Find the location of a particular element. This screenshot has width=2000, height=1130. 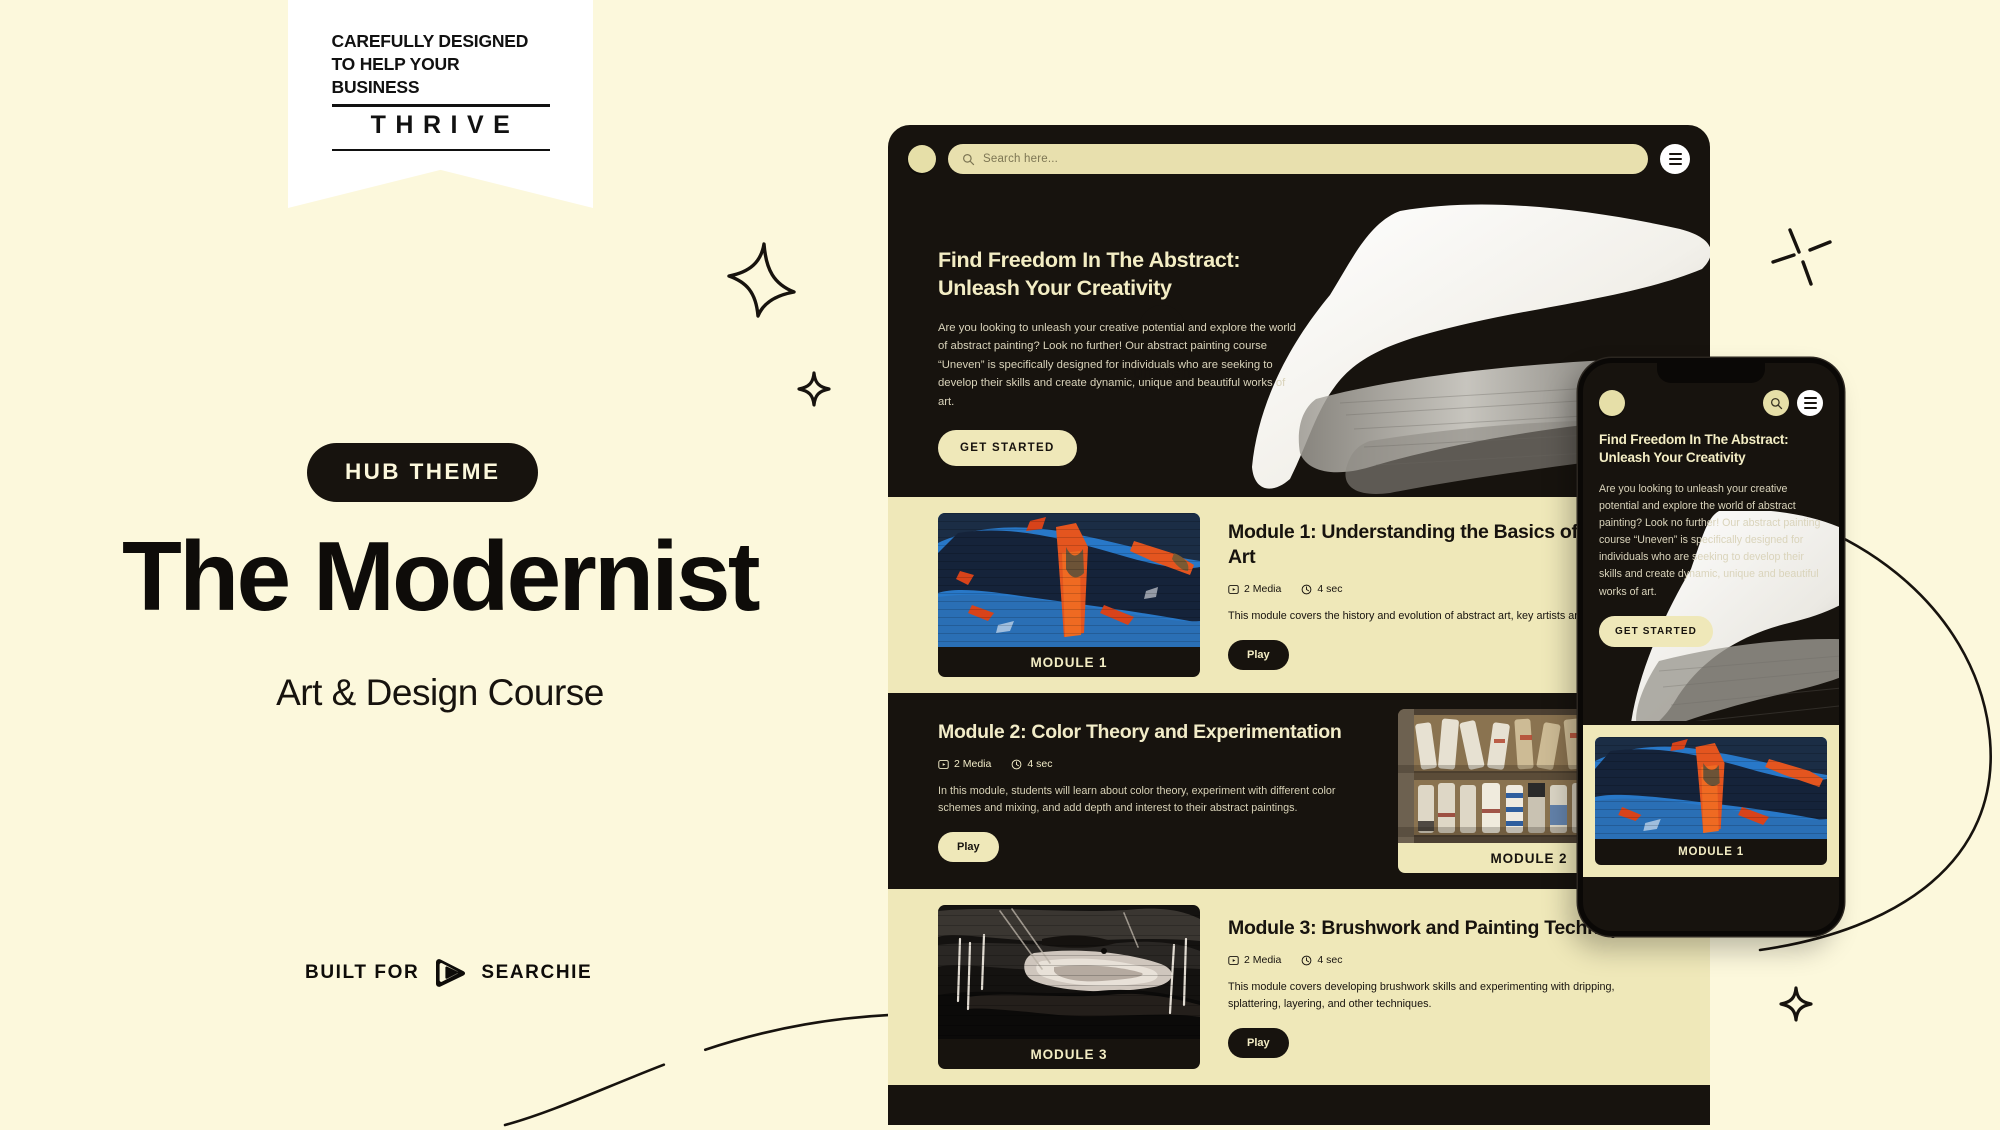

module-3-duration-text: 4 sec is located at coordinates (1330, 960).